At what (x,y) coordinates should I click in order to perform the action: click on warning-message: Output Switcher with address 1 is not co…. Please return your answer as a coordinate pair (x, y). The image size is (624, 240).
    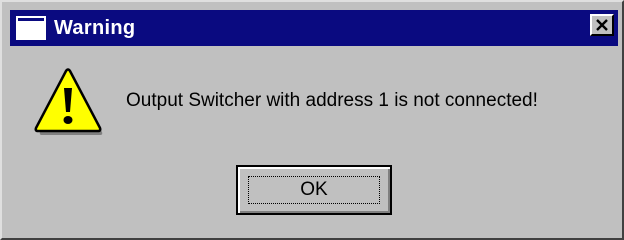
    Looking at the image, I should click on (332, 100).